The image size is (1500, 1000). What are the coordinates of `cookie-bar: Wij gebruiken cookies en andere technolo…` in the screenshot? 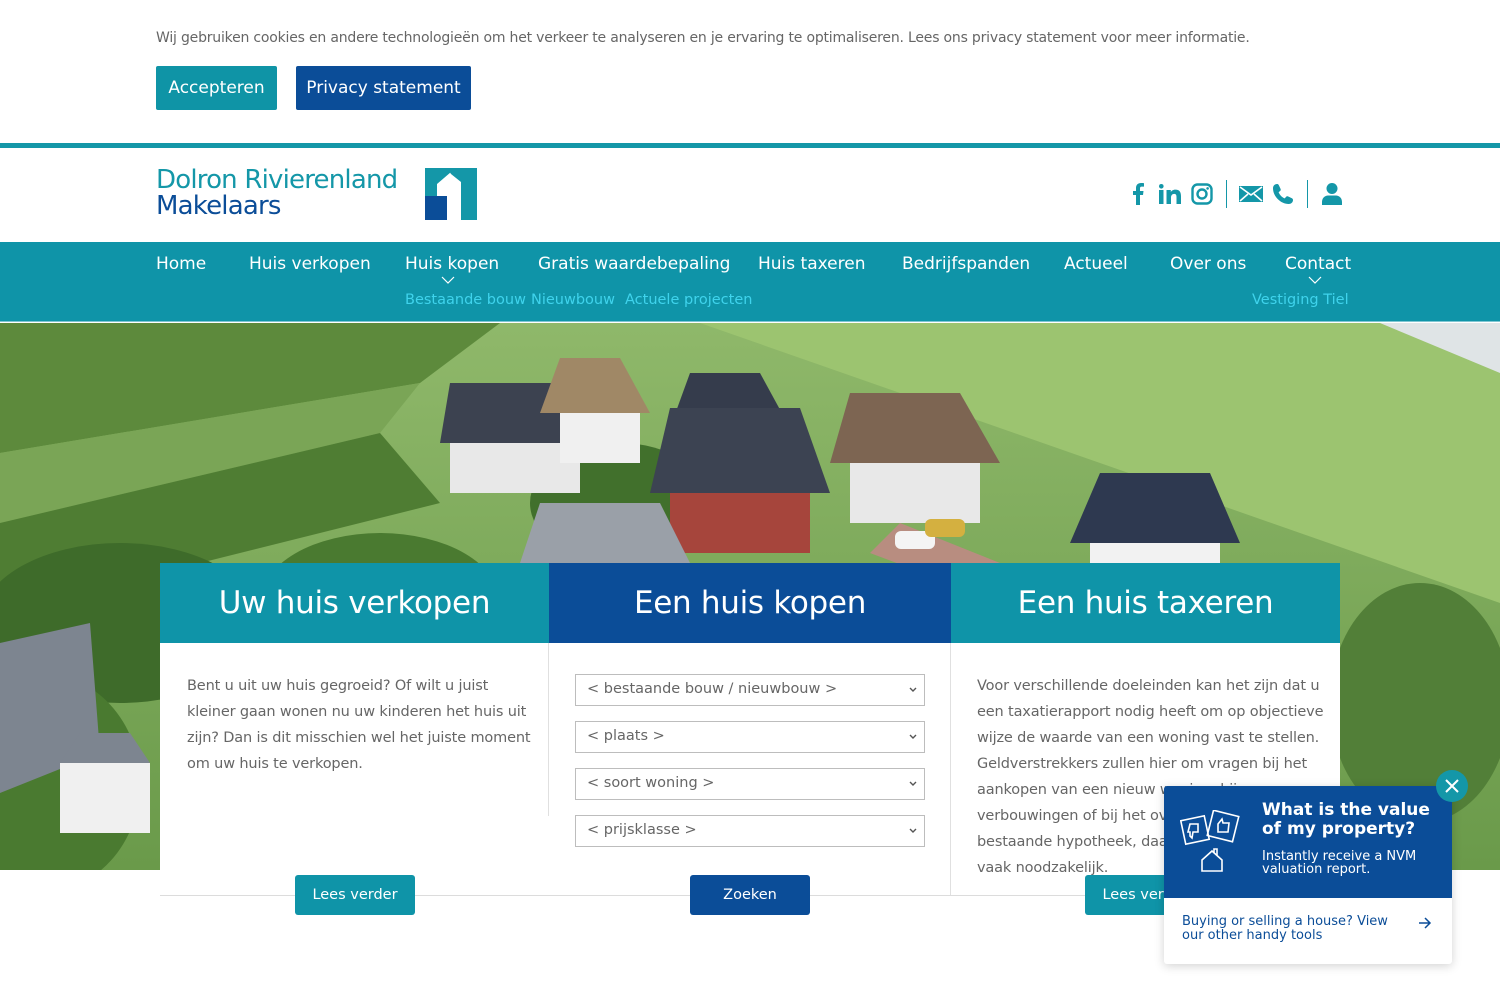 It's located at (750, 71).